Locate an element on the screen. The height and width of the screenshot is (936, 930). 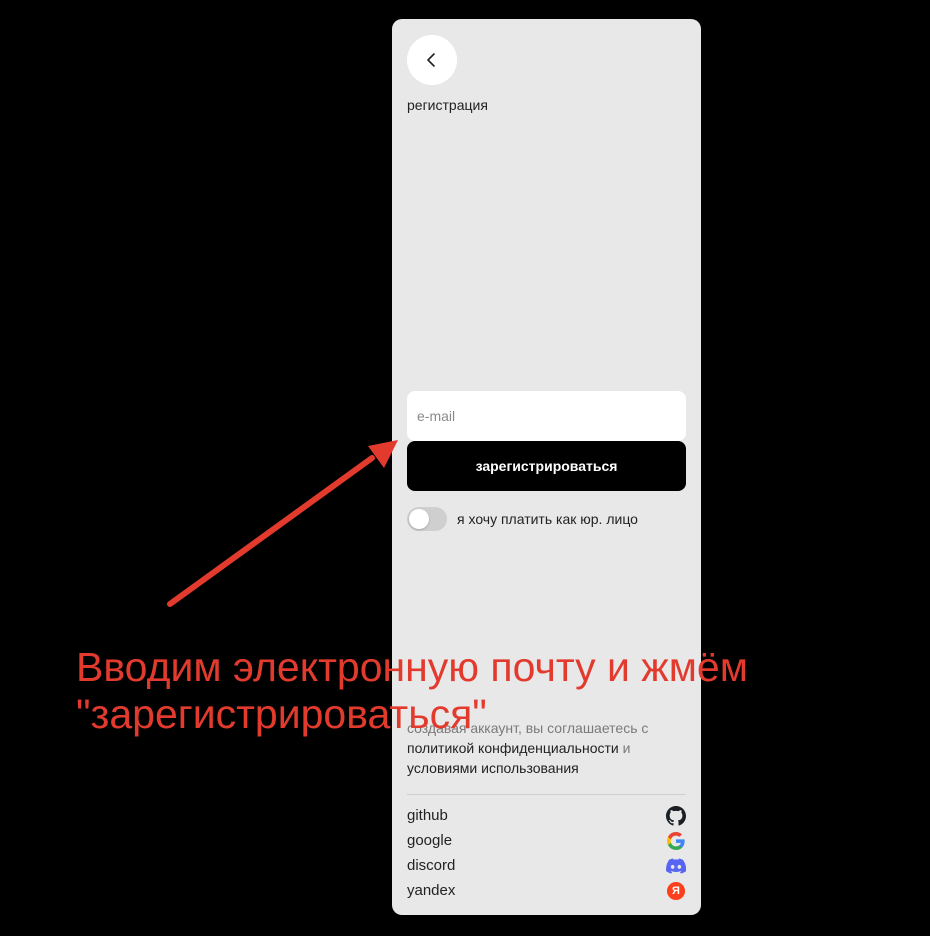
github-icon is located at coordinates (676, 815).